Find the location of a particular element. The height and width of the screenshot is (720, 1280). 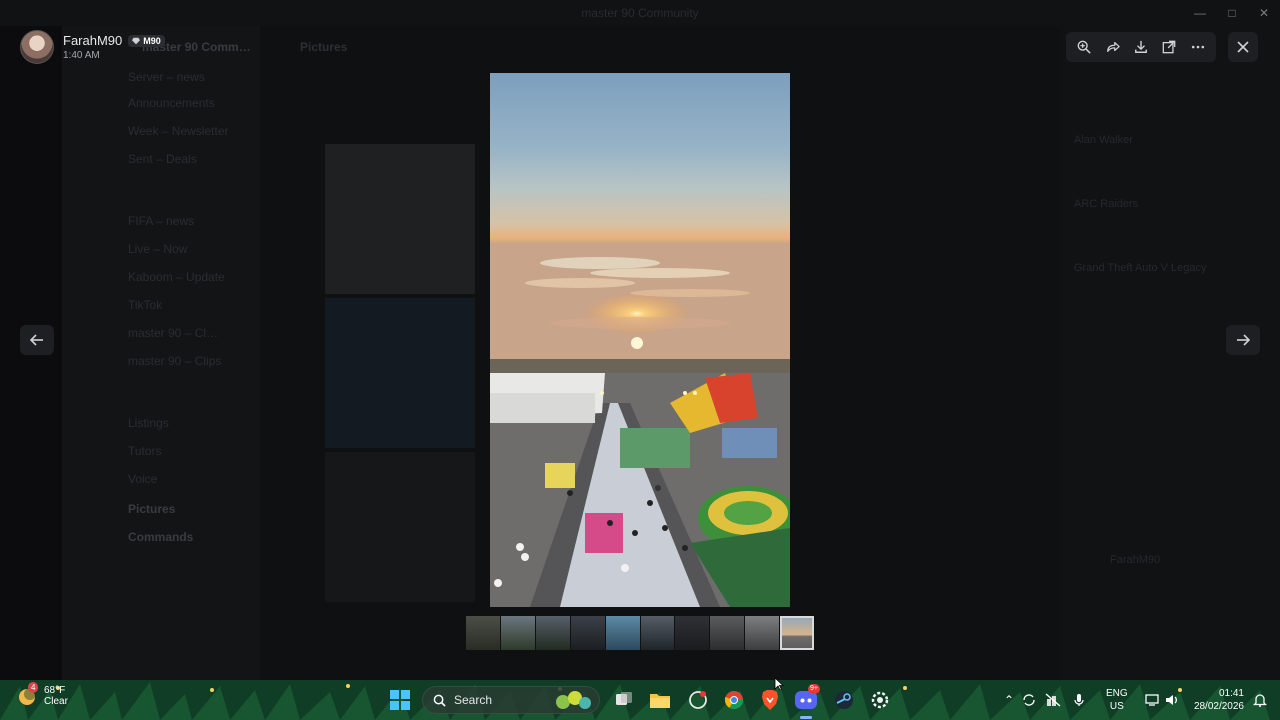

volume-icon is located at coordinates (1172, 700).